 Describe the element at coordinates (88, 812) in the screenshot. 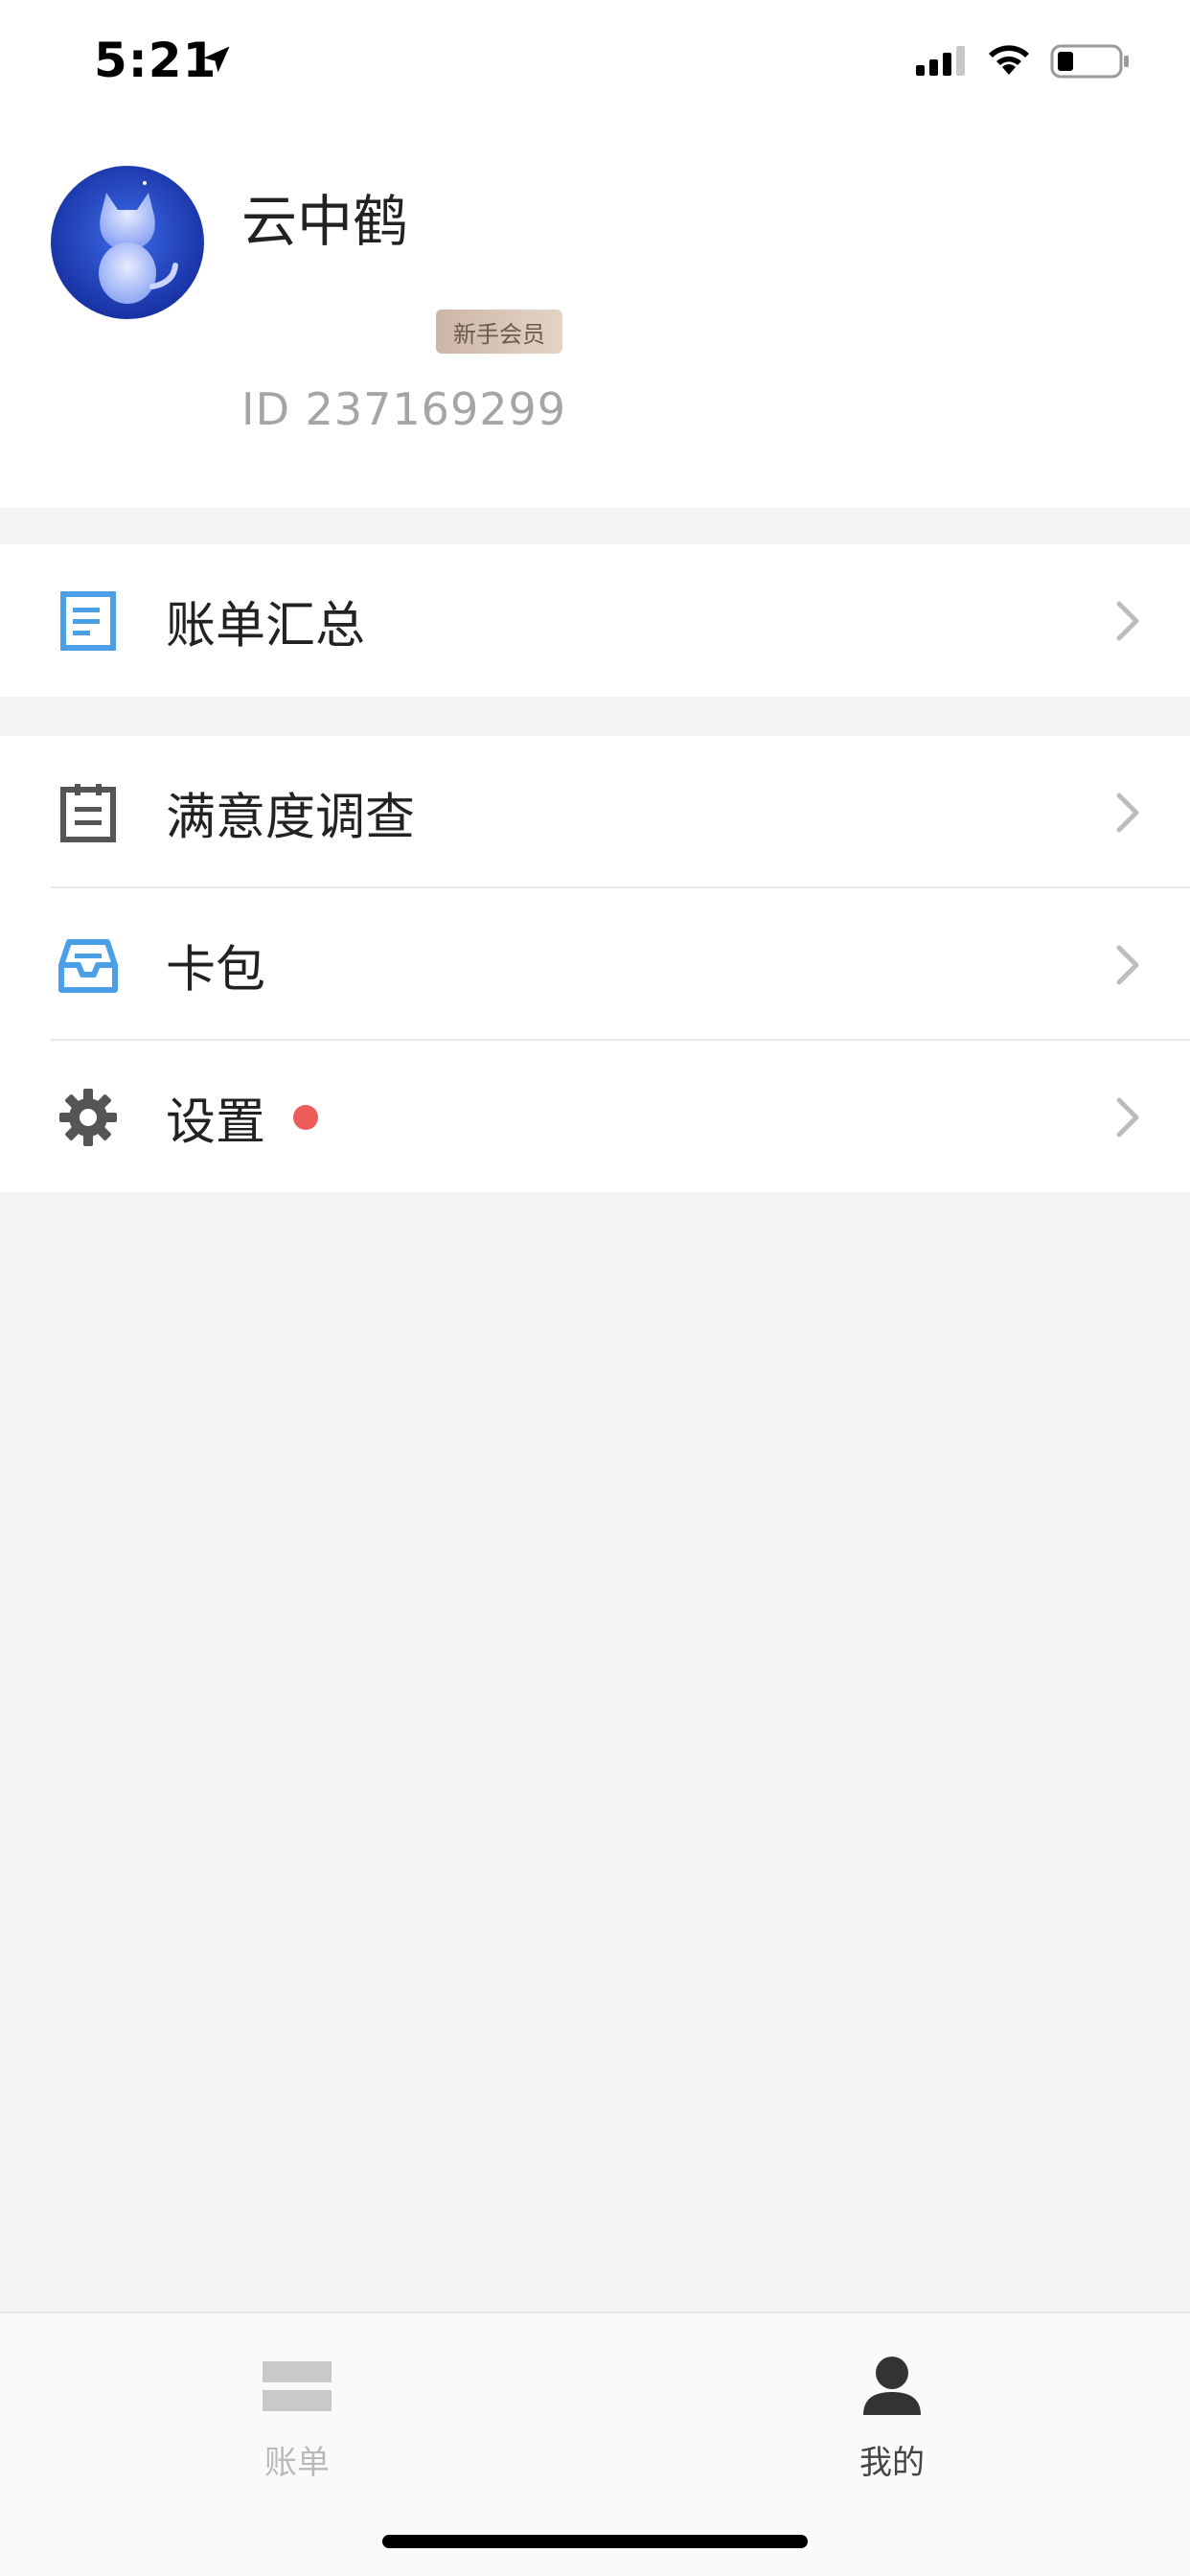

I see `clipboard-icon` at that location.